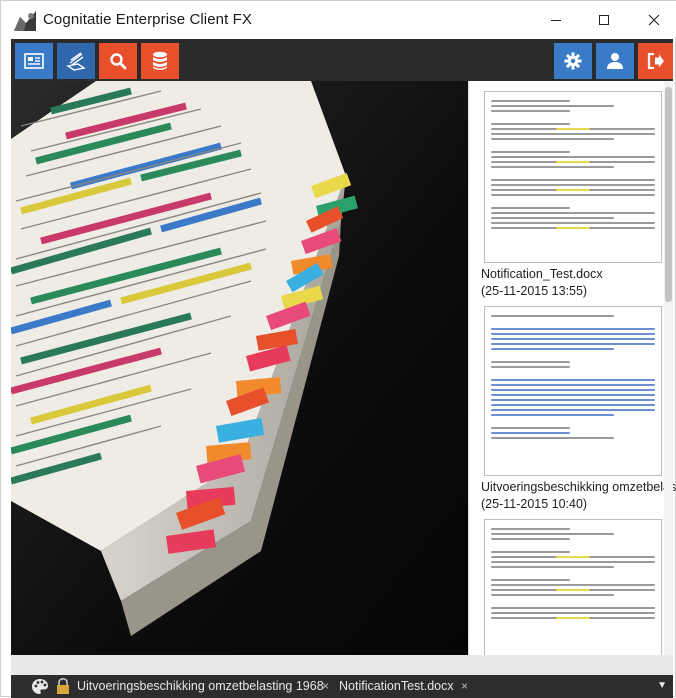  I want to click on status-strip, so click(342, 665).